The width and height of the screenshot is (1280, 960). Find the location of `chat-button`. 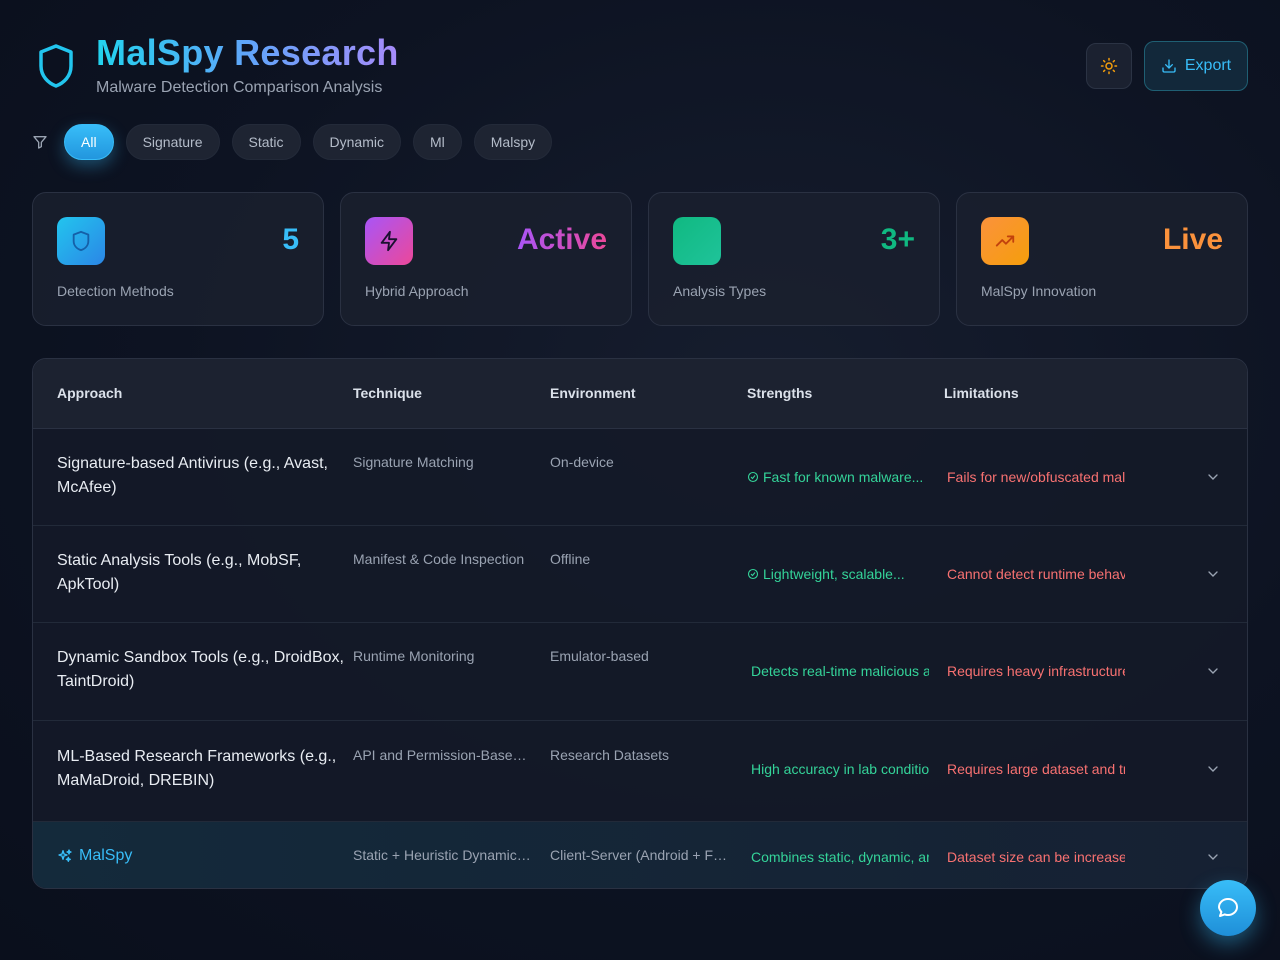

chat-button is located at coordinates (1228, 908).